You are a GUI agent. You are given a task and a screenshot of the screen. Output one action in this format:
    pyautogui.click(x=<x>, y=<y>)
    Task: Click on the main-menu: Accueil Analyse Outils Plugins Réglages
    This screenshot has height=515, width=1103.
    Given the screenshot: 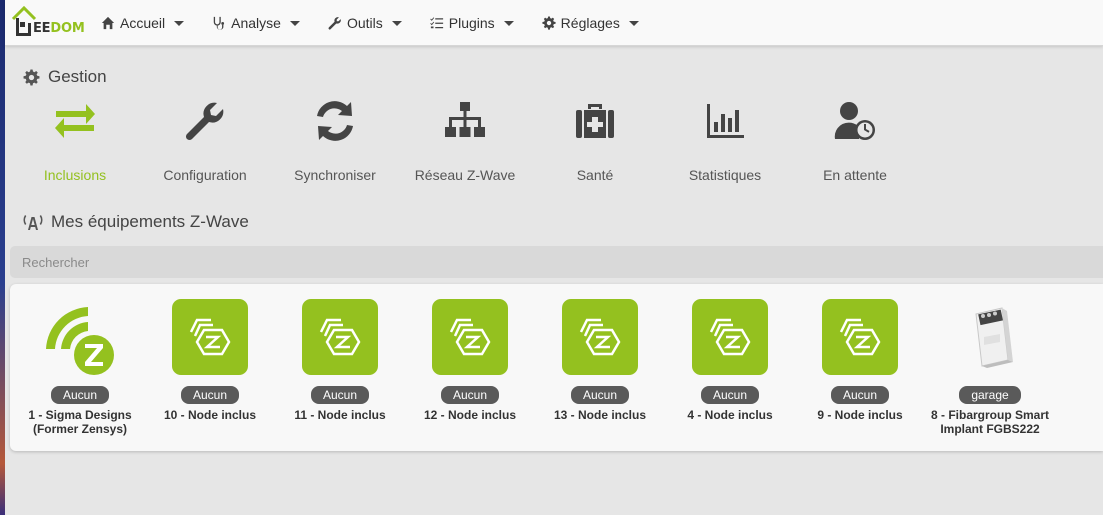 What is the action you would take?
    pyautogui.click(x=384, y=23)
    